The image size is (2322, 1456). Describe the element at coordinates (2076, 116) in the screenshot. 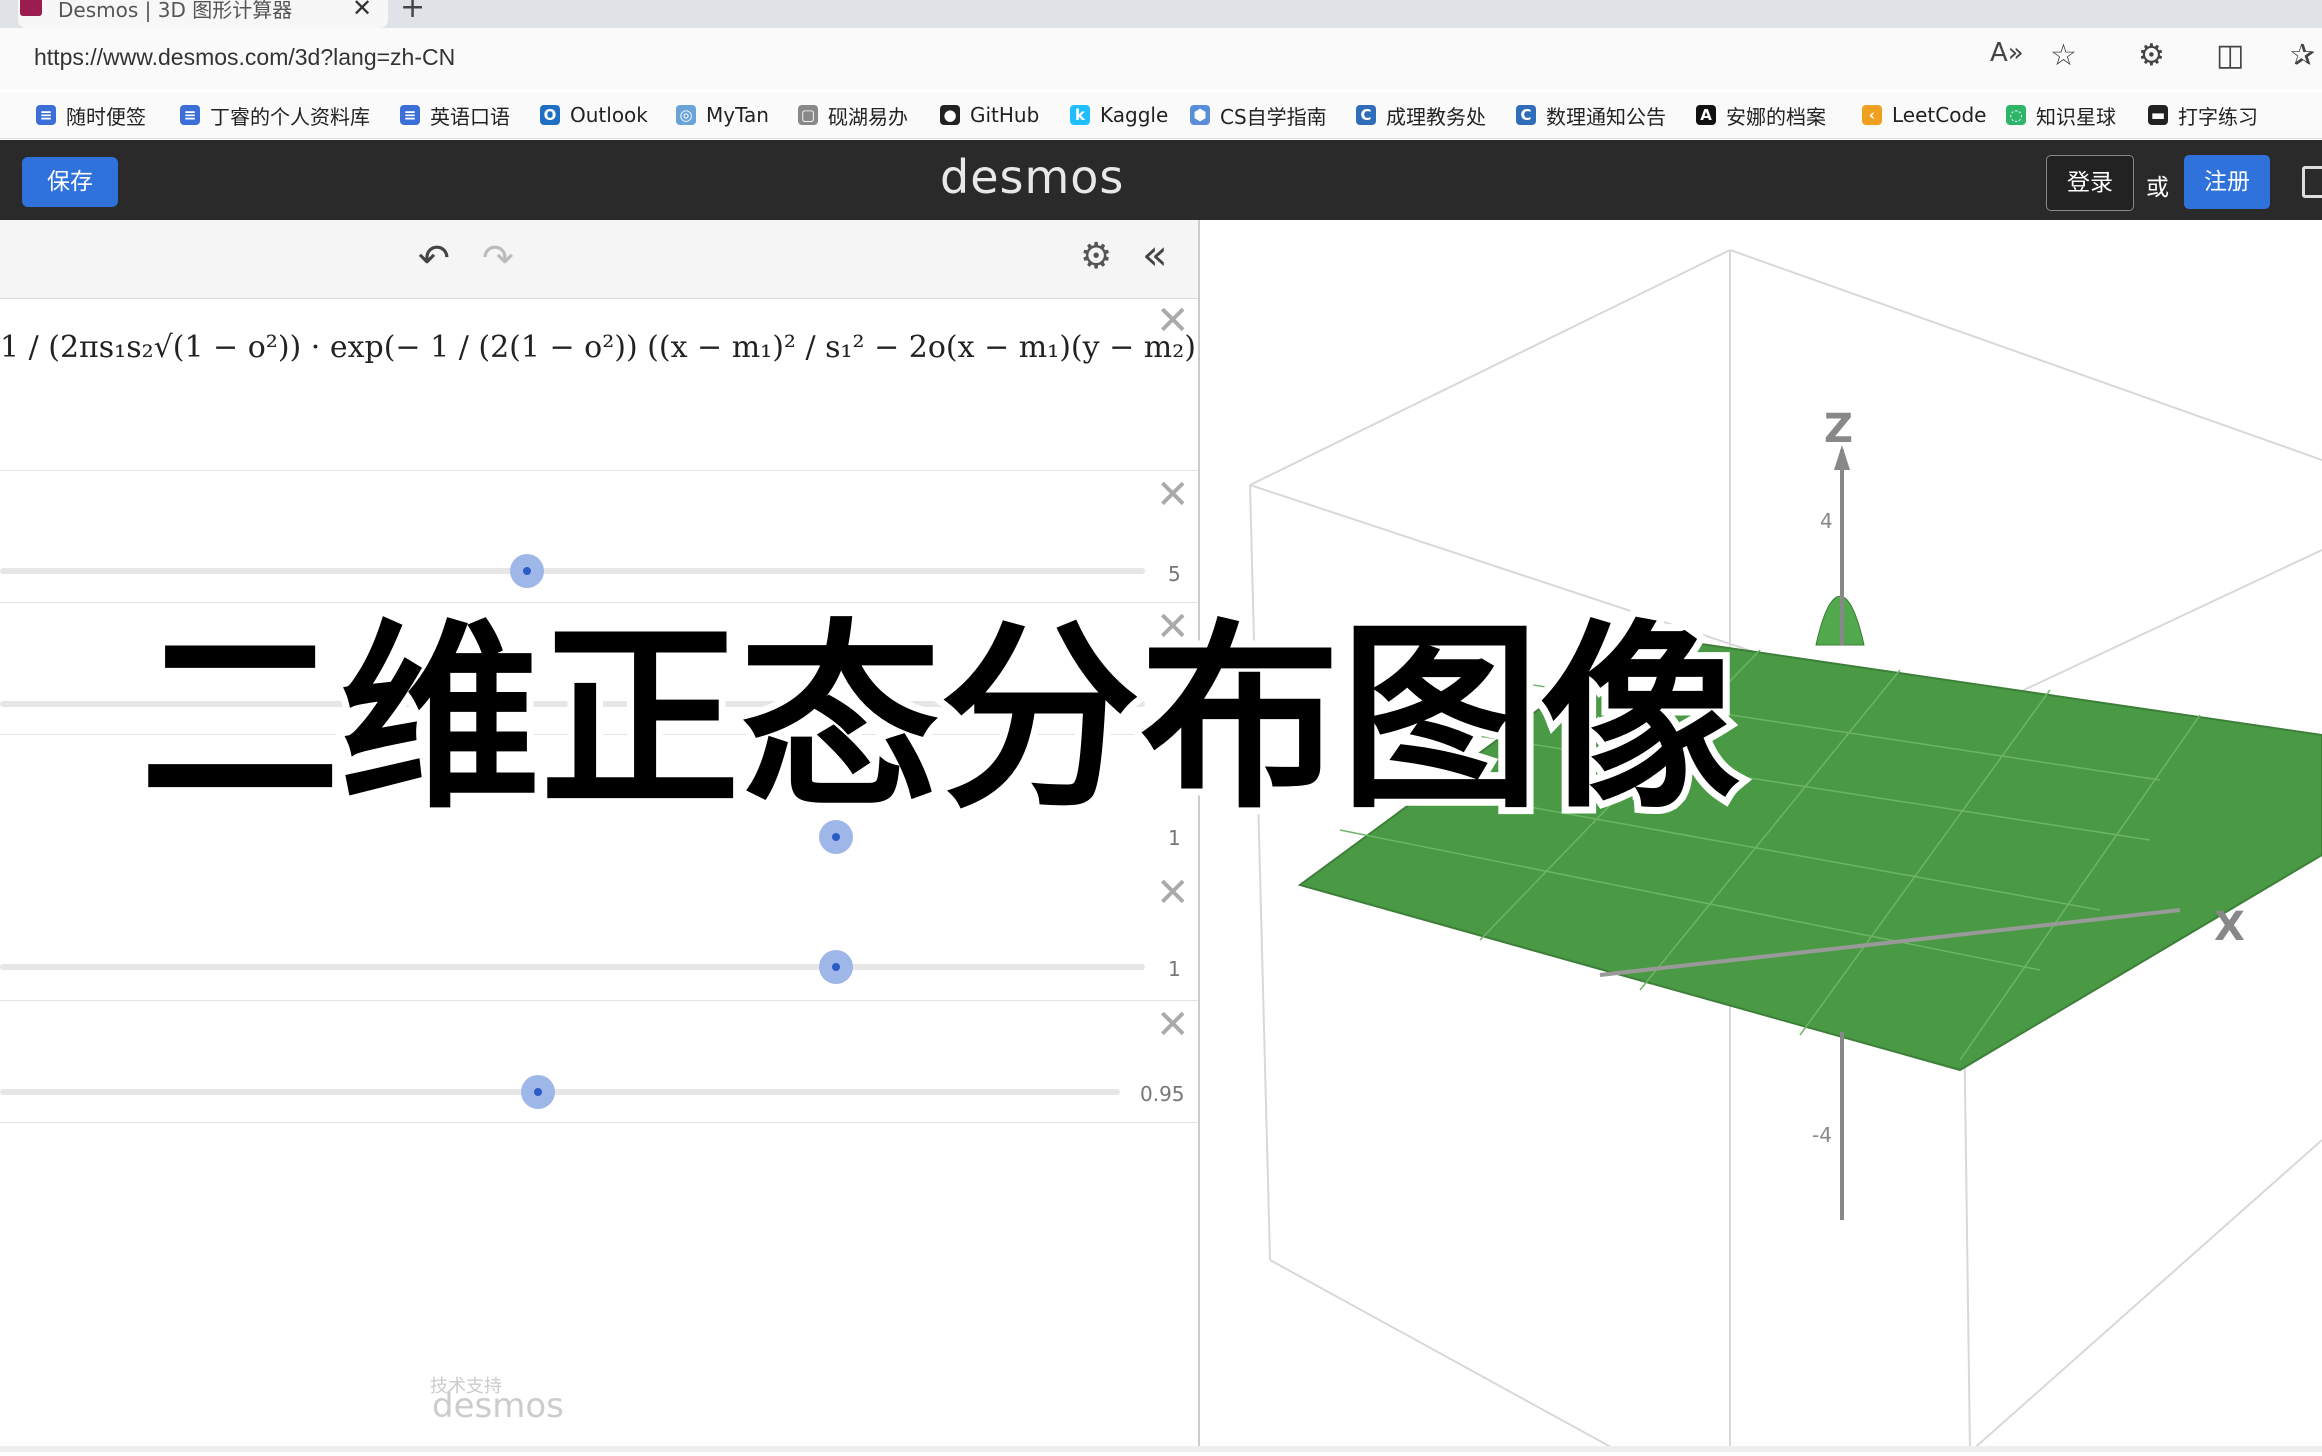

I see `bookmark-label: 知识星球` at that location.